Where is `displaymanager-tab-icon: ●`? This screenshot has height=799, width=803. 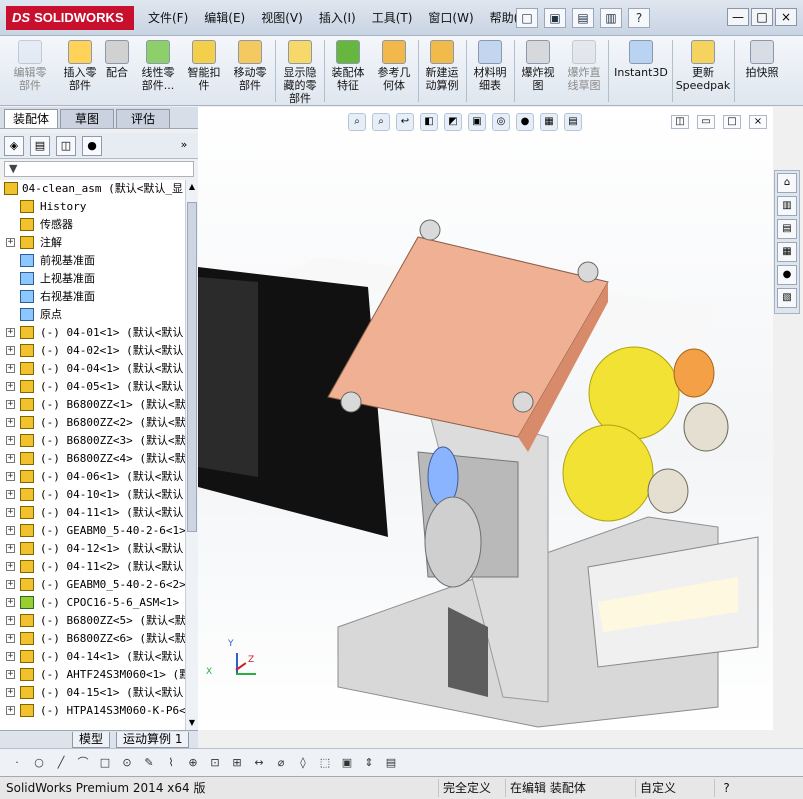
displaymanager-tab-icon: ● is located at coordinates (92, 146).